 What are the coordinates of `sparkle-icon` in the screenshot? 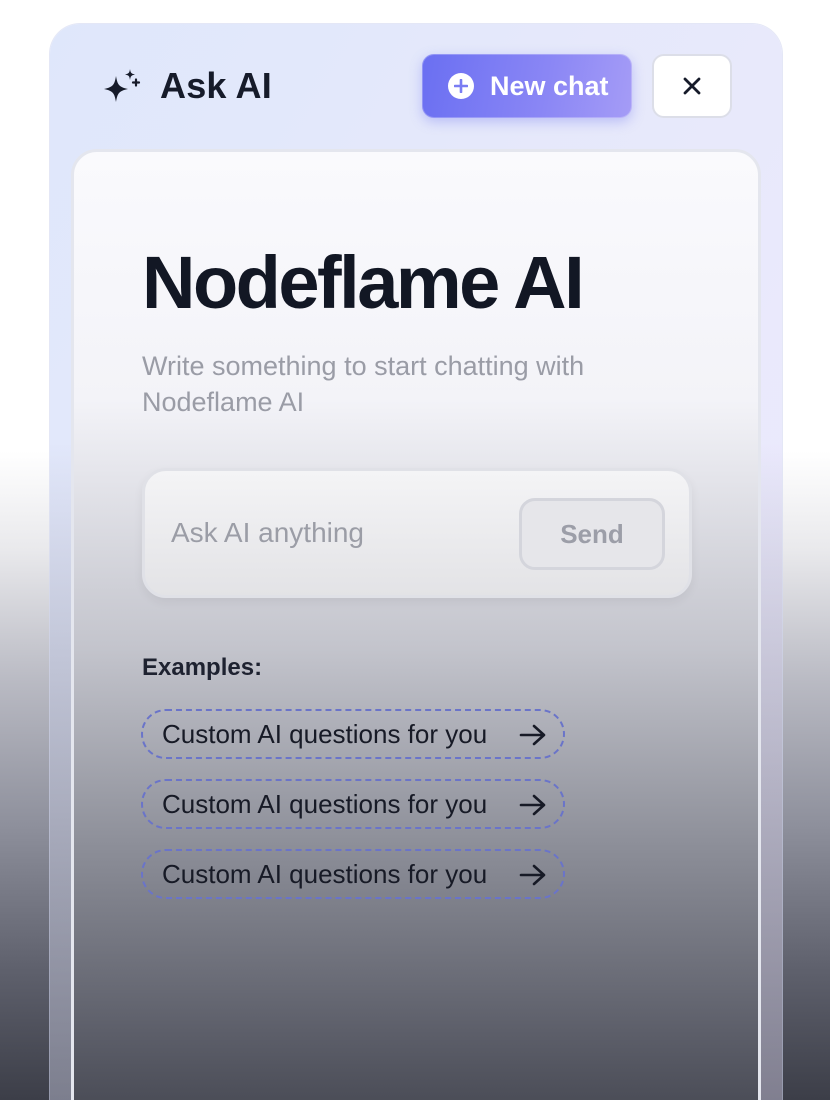 It's located at (122, 85).